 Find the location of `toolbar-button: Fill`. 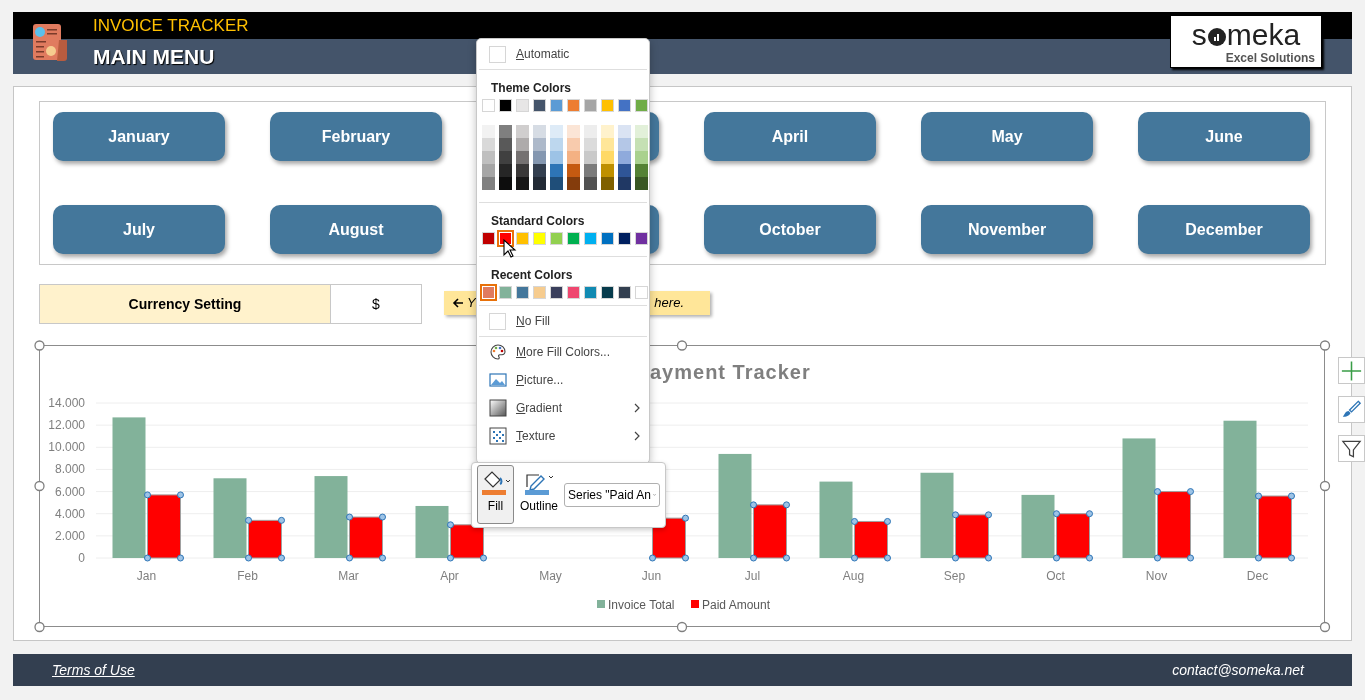

toolbar-button: Fill is located at coordinates (495, 494).